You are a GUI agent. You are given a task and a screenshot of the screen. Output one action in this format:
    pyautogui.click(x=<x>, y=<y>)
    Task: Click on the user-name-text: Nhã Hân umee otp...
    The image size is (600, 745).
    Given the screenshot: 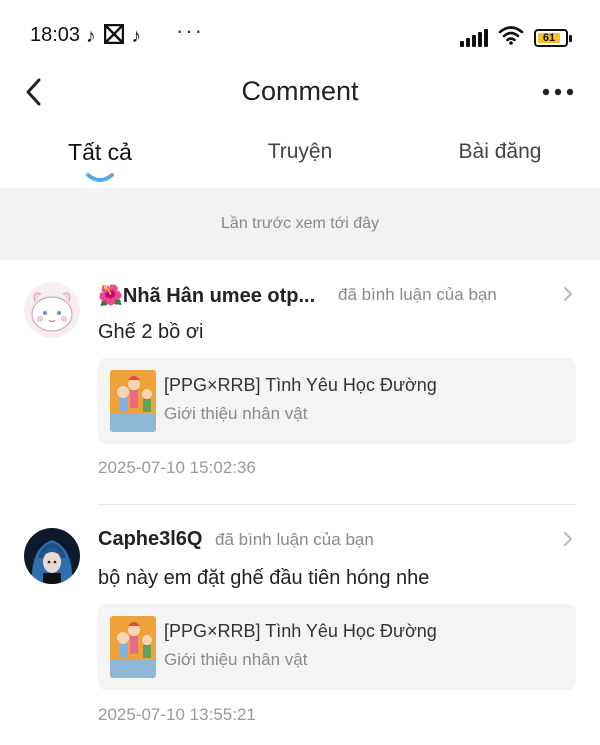 What is the action you would take?
    pyautogui.click(x=219, y=296)
    